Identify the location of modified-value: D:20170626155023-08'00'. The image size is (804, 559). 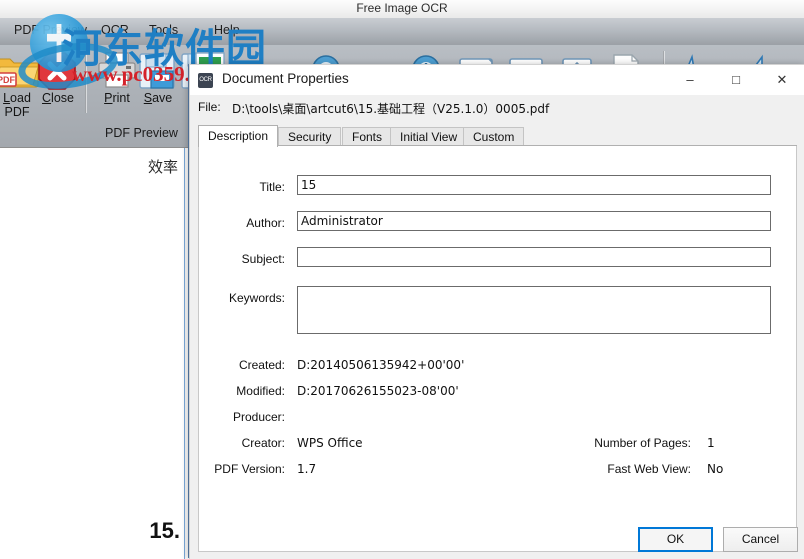
(378, 391).